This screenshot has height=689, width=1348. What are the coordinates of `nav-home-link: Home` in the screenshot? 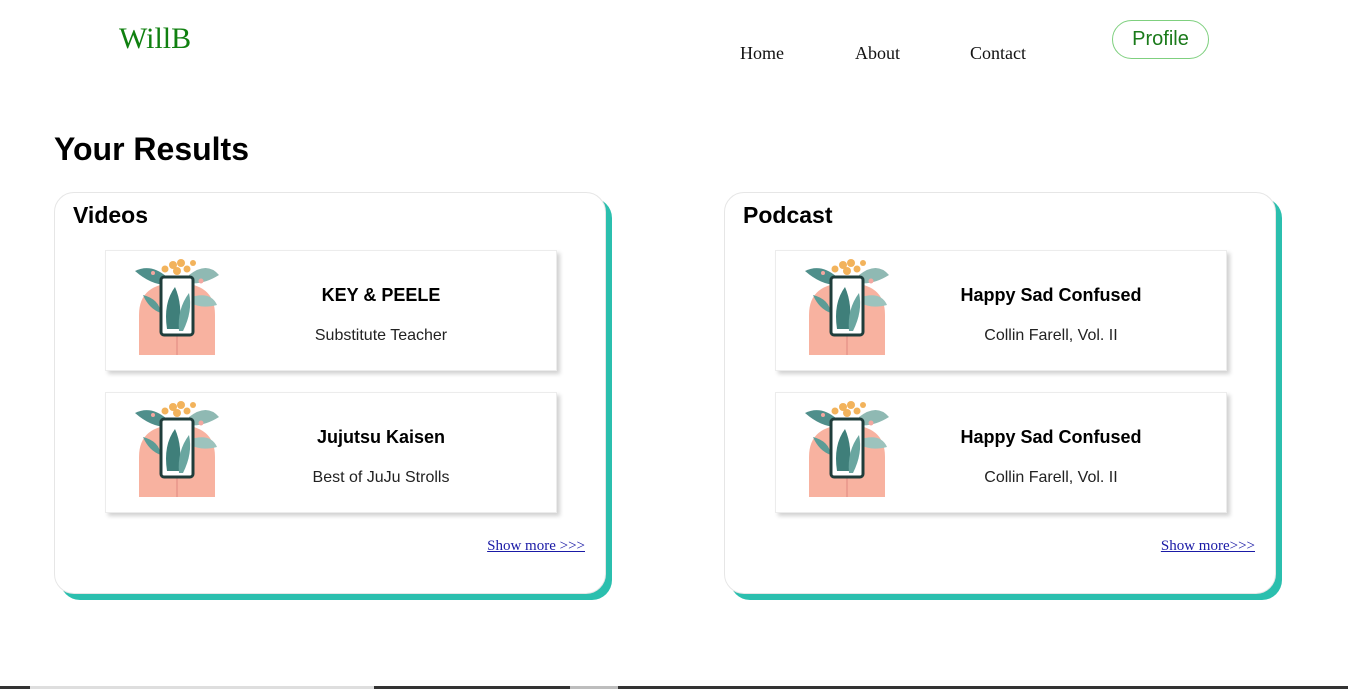 It's located at (762, 53).